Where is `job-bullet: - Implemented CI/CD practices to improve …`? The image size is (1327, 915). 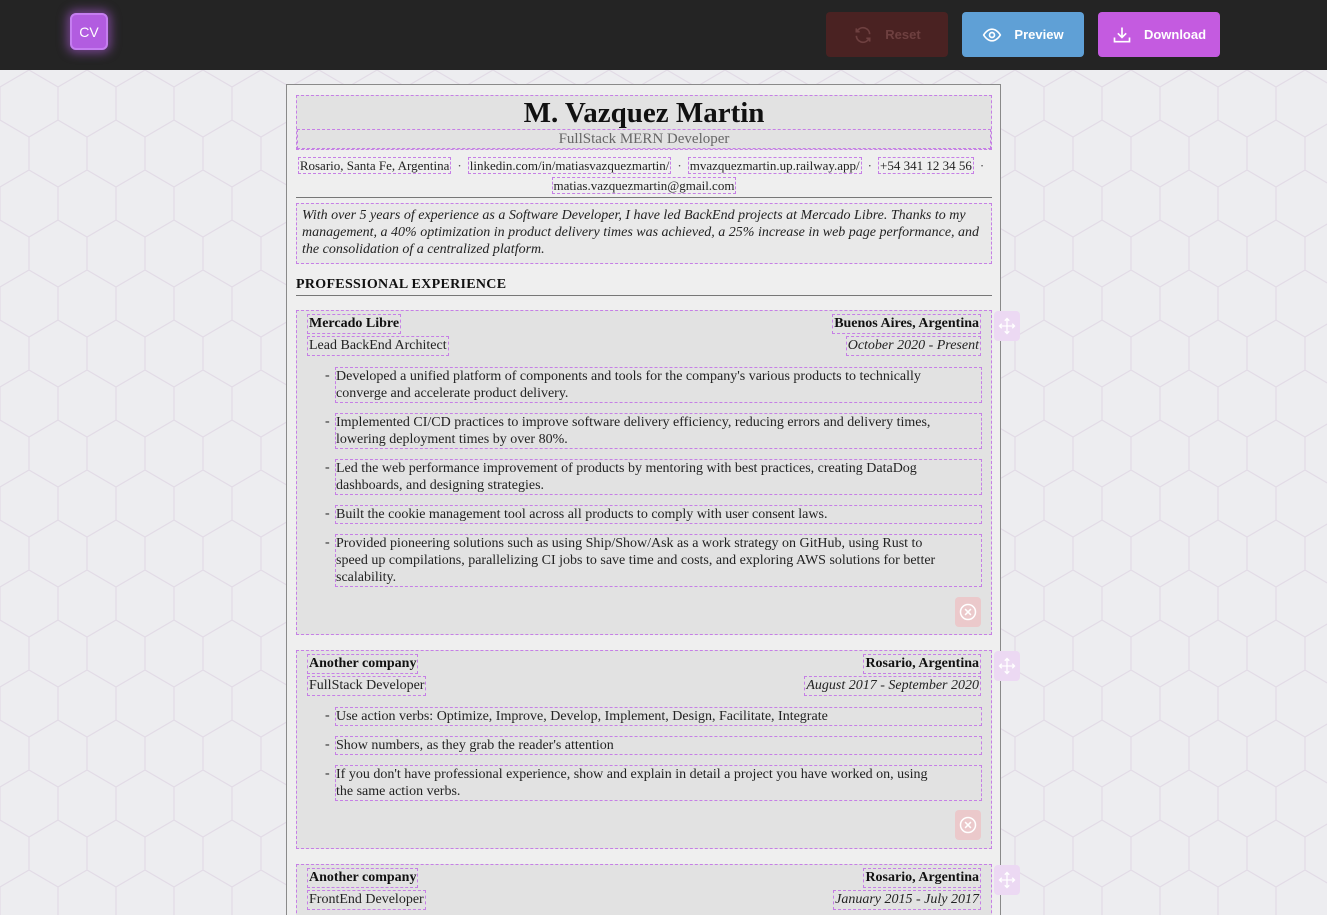 job-bullet: - Implemented CI/CD practices to improve … is located at coordinates (653, 431).